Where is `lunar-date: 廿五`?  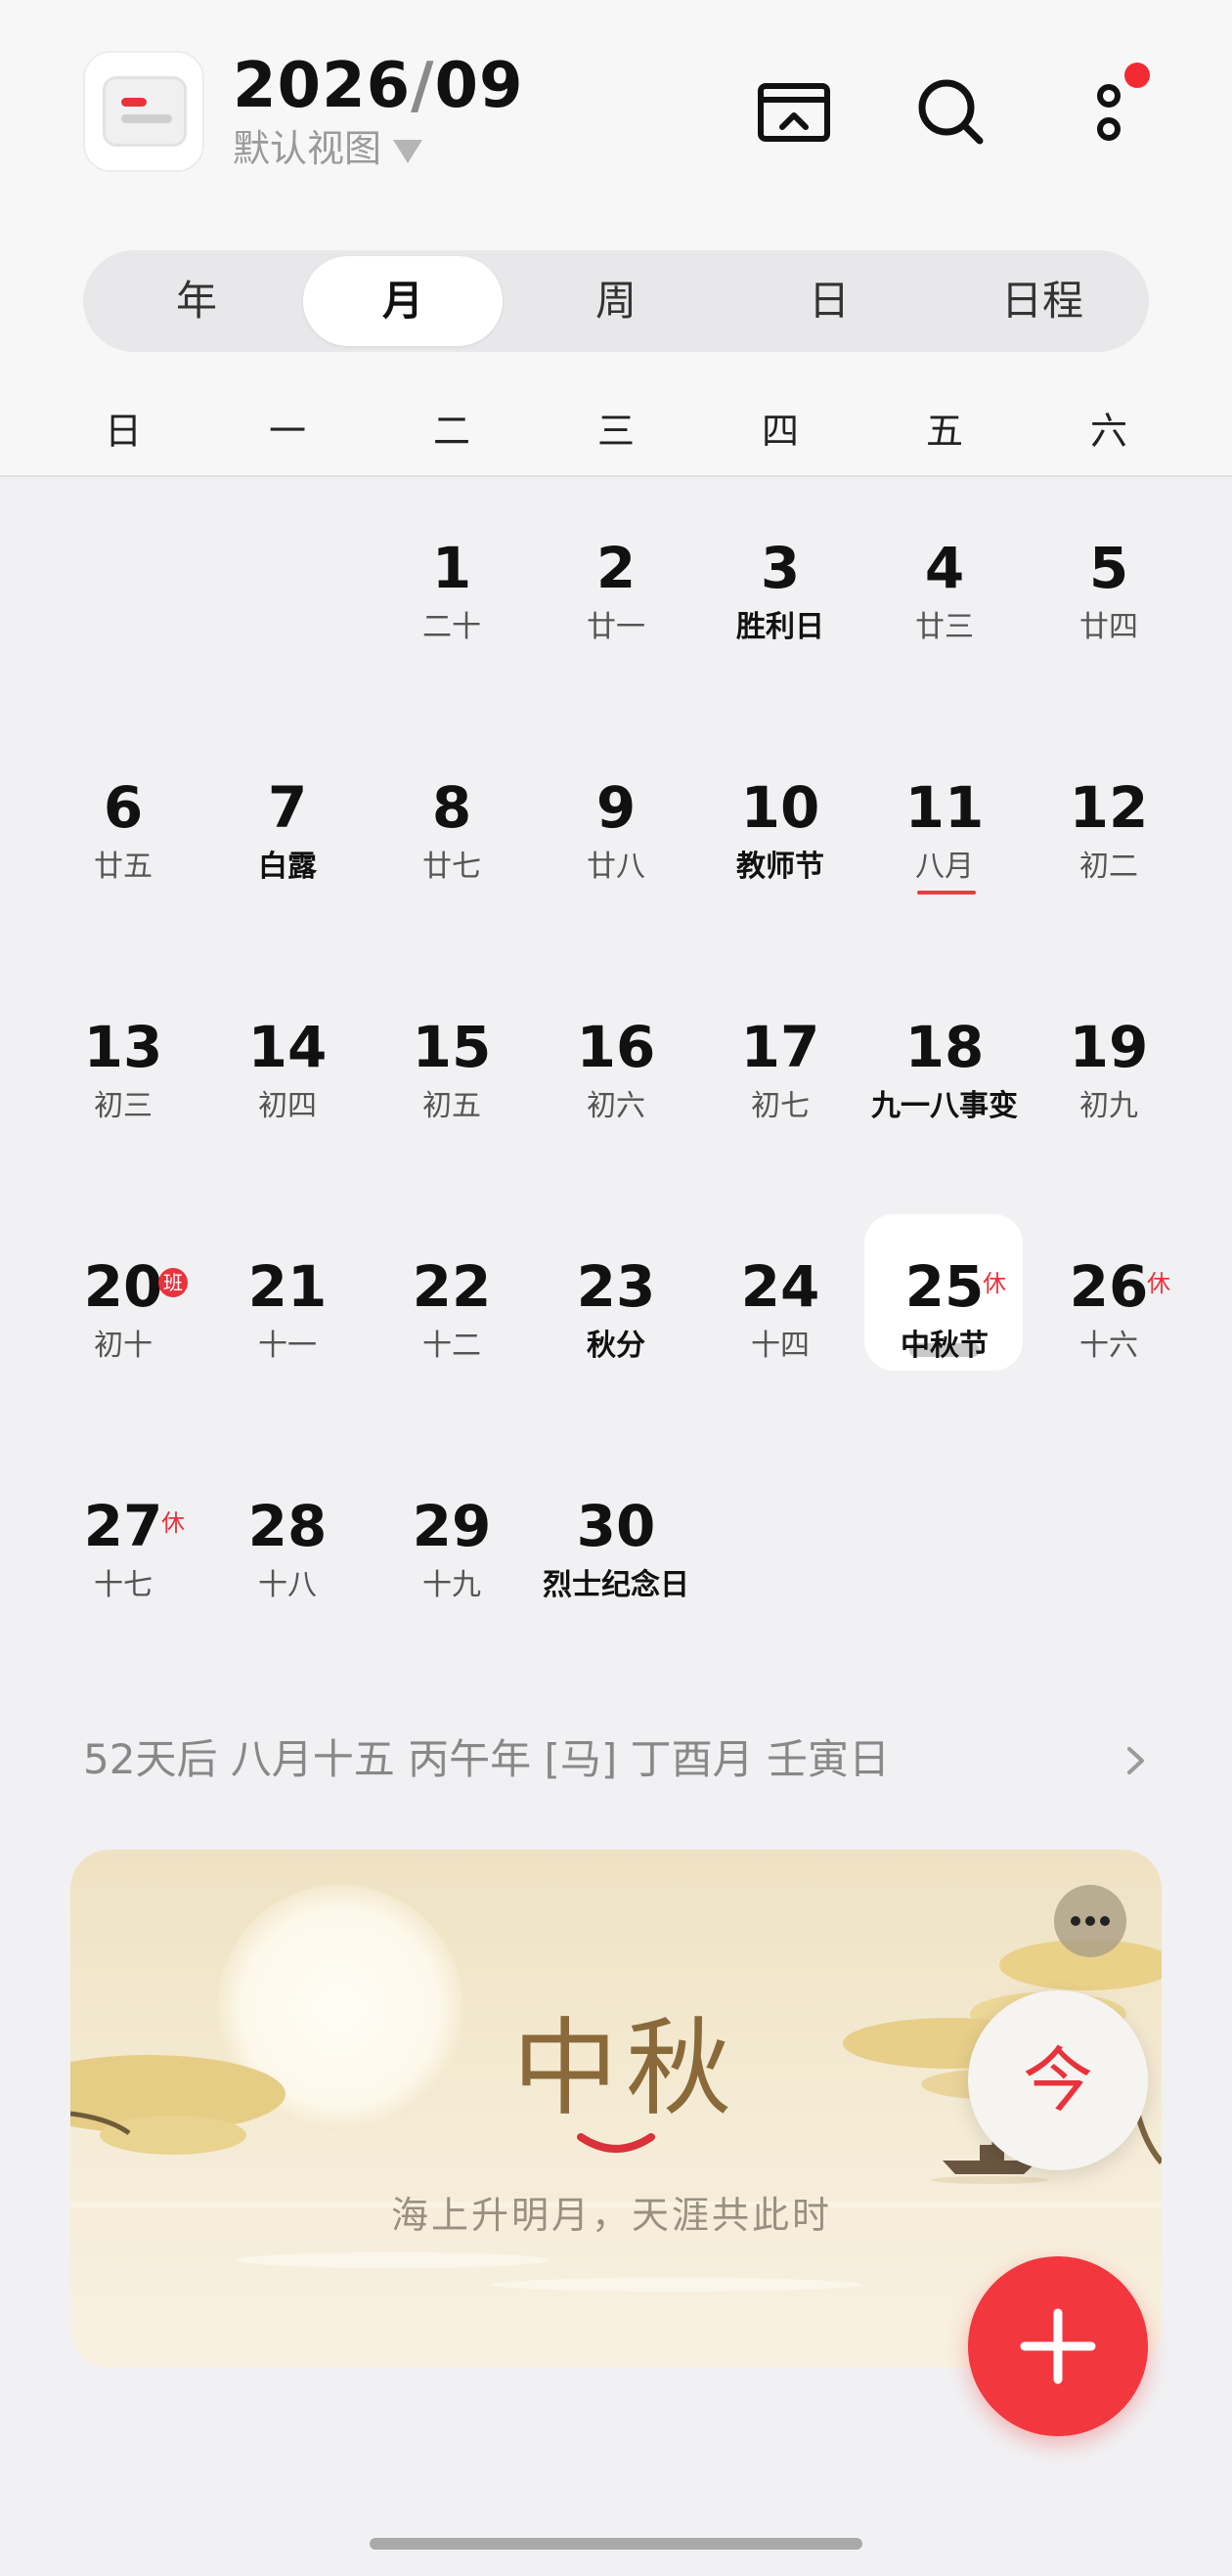
lunar-date: 廿五 is located at coordinates (123, 867).